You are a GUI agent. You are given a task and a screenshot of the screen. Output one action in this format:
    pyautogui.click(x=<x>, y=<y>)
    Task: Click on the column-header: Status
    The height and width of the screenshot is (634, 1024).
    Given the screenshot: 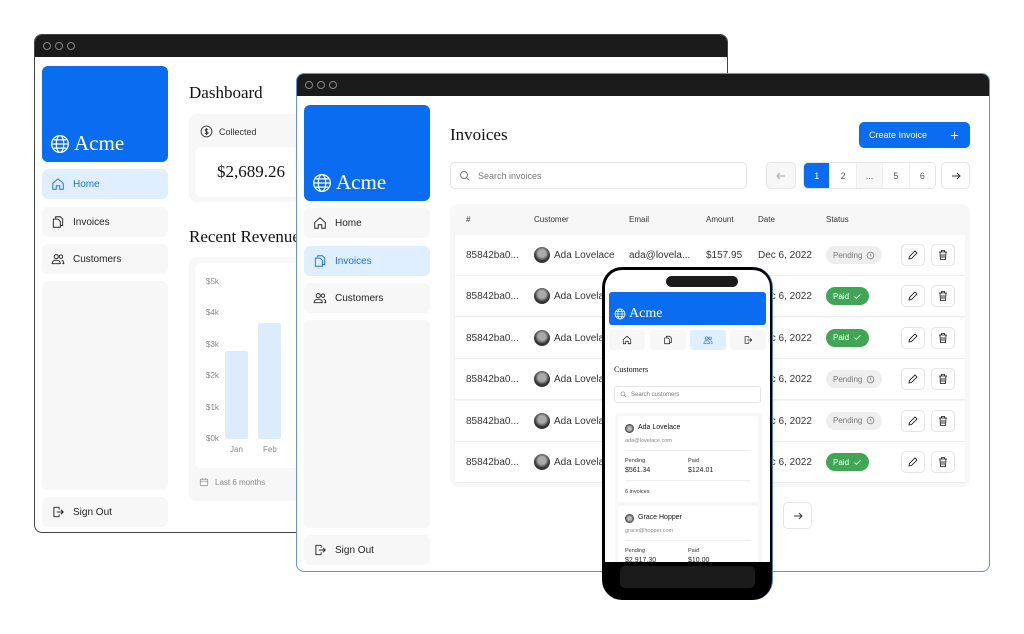 What is the action you would take?
    pyautogui.click(x=837, y=219)
    